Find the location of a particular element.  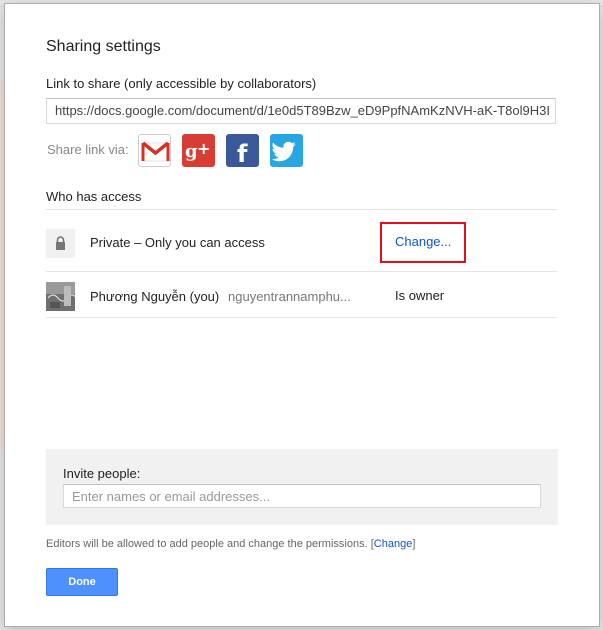

lock-icon is located at coordinates (60, 243).